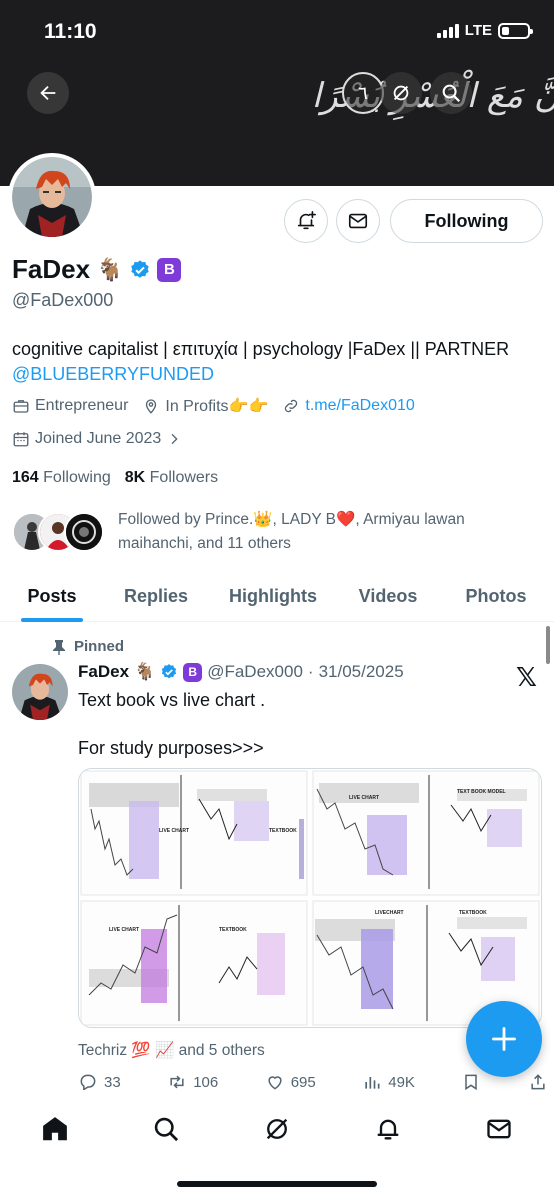 The image size is (554, 1200). I want to click on post-affiliate-badge: B, so click(193, 672).